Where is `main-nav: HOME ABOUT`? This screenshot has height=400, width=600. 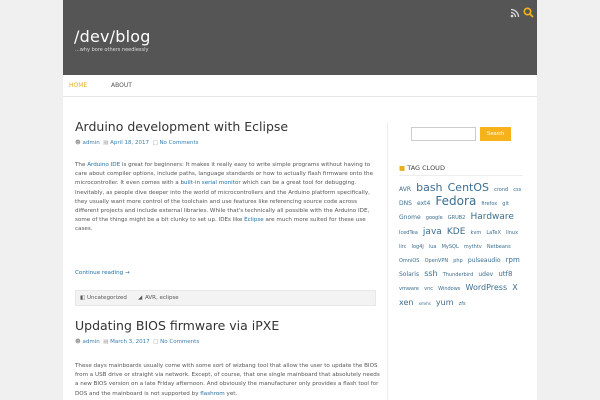 main-nav: HOME ABOUT is located at coordinates (300, 86).